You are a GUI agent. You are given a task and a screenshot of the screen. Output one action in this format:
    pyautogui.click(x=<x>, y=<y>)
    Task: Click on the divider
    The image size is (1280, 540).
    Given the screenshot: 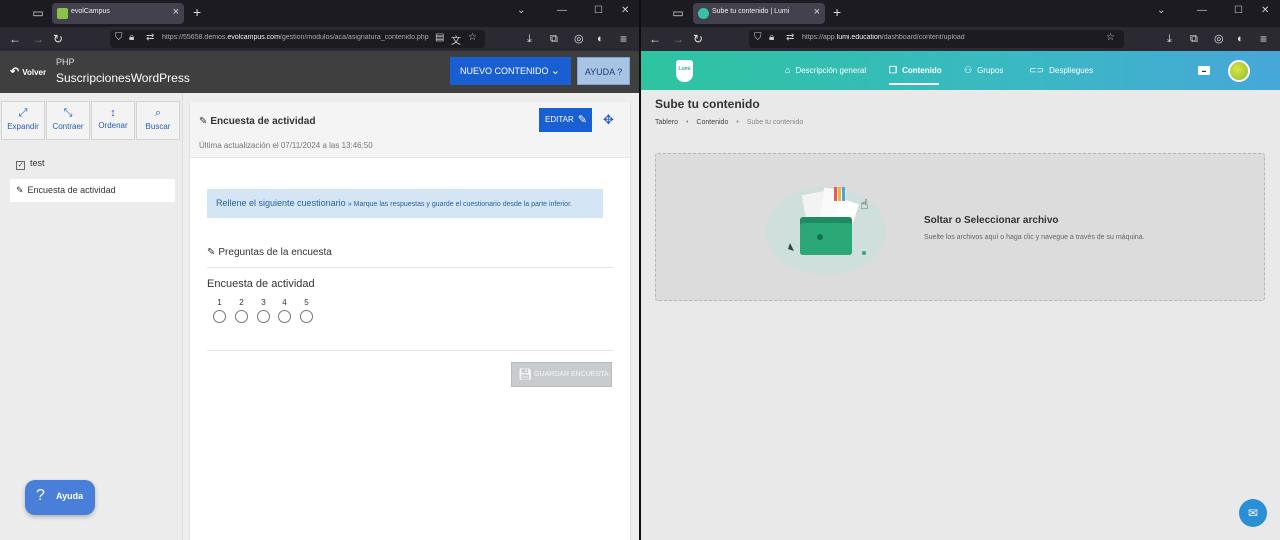 What is the action you would take?
    pyautogui.click(x=410, y=350)
    